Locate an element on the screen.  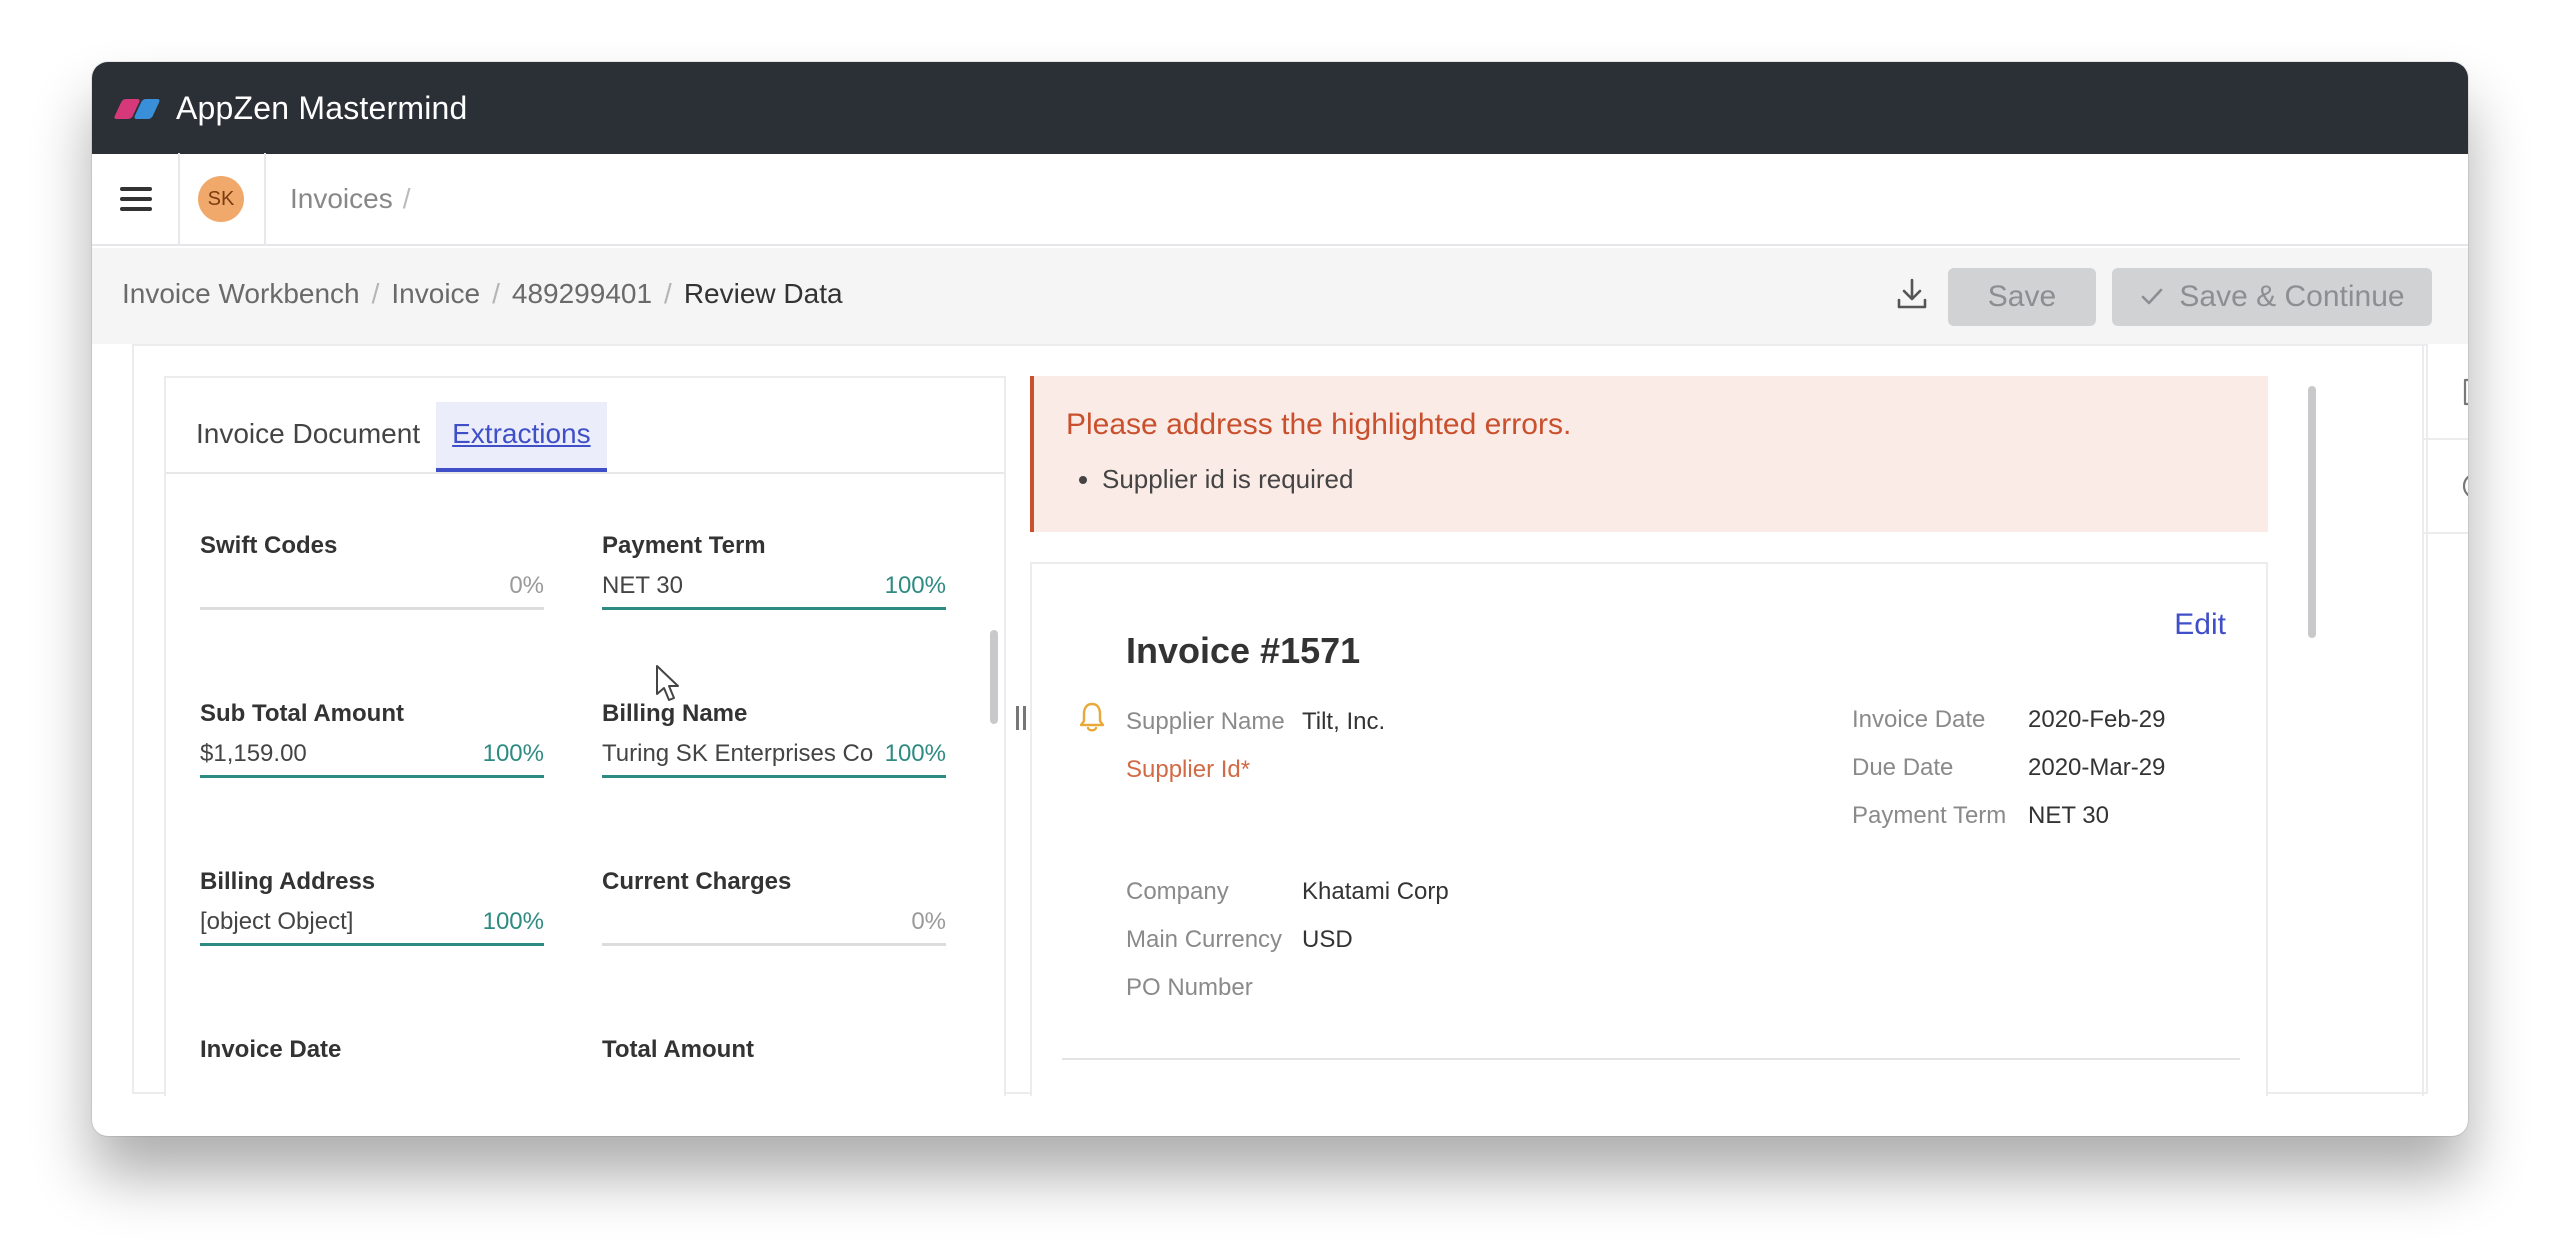
breadcrumb-invoice-workbench: Invoice Workbench is located at coordinates (241, 294).